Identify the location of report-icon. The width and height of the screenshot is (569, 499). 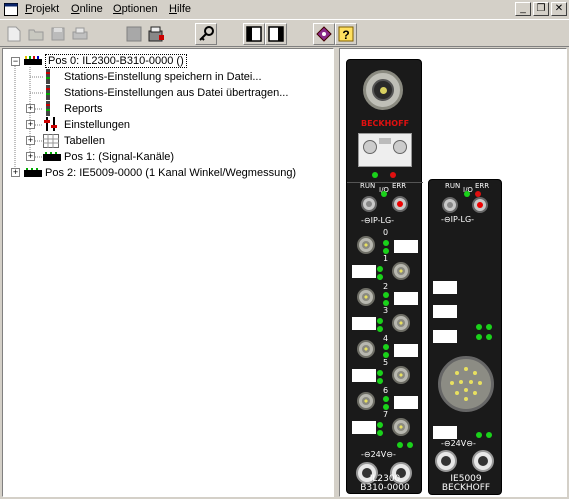
(48, 108).